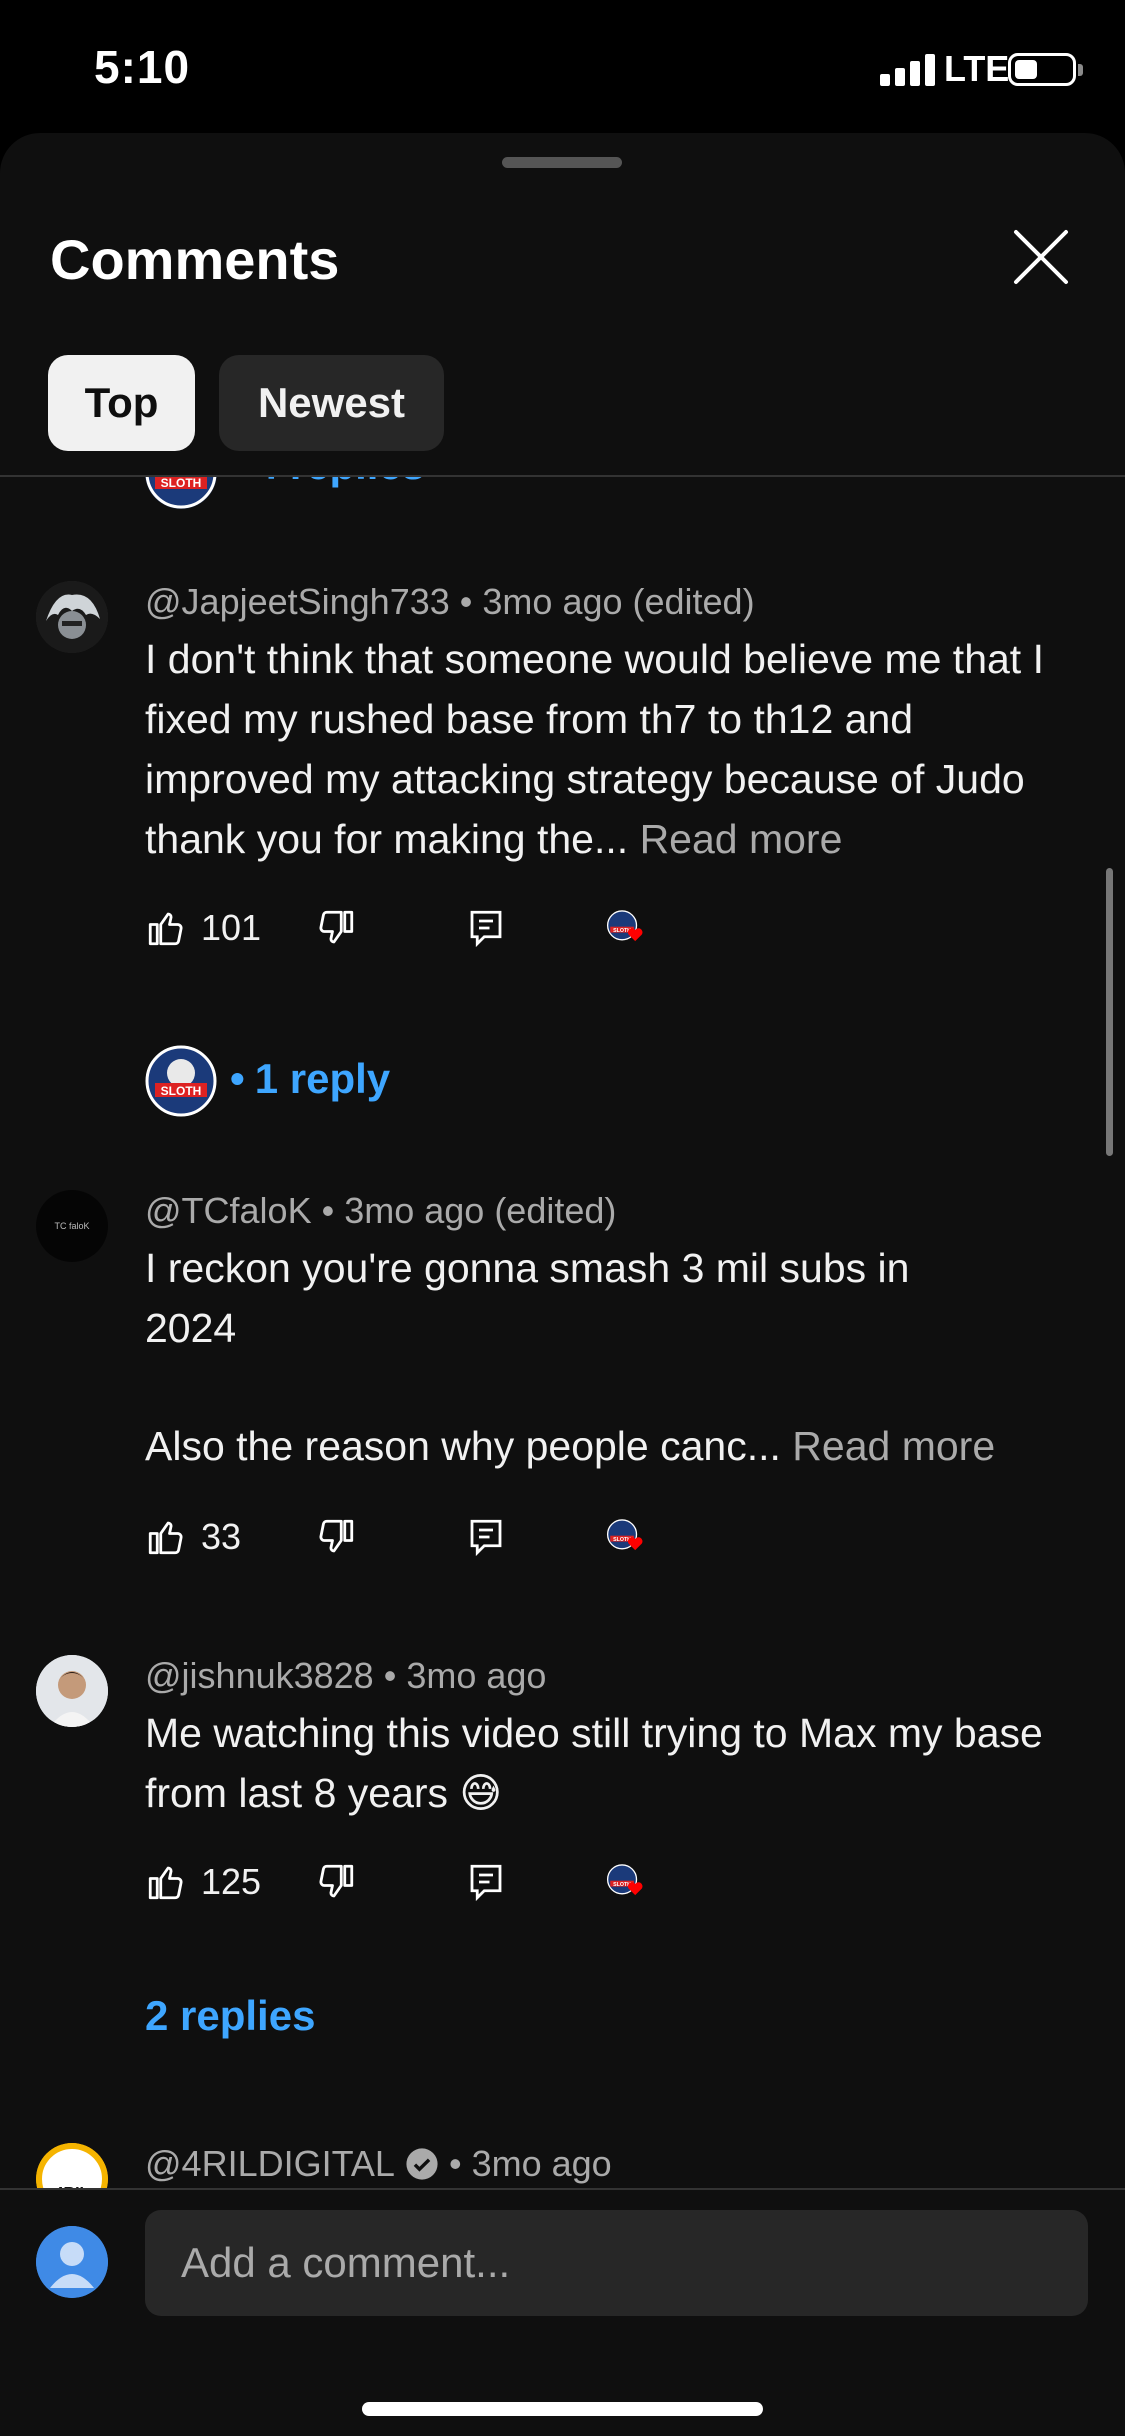 The image size is (1125, 2436). I want to click on home-indicator, so click(562, 2409).